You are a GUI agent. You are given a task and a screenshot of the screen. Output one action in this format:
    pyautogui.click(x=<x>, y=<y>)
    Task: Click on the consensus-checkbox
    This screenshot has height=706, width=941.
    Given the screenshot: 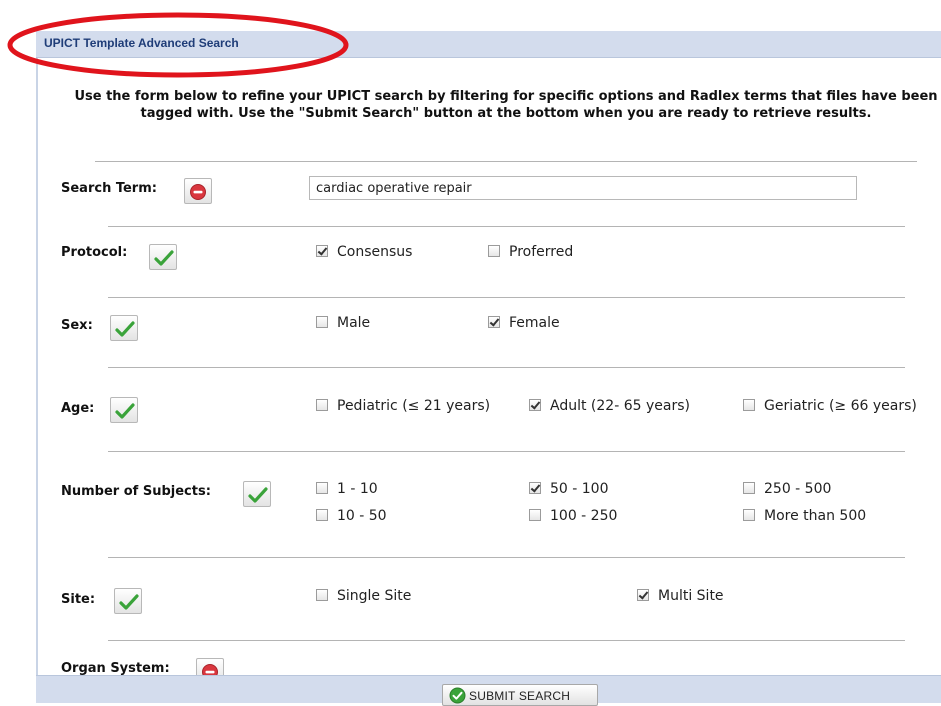 What is the action you would take?
    pyautogui.click(x=322, y=251)
    